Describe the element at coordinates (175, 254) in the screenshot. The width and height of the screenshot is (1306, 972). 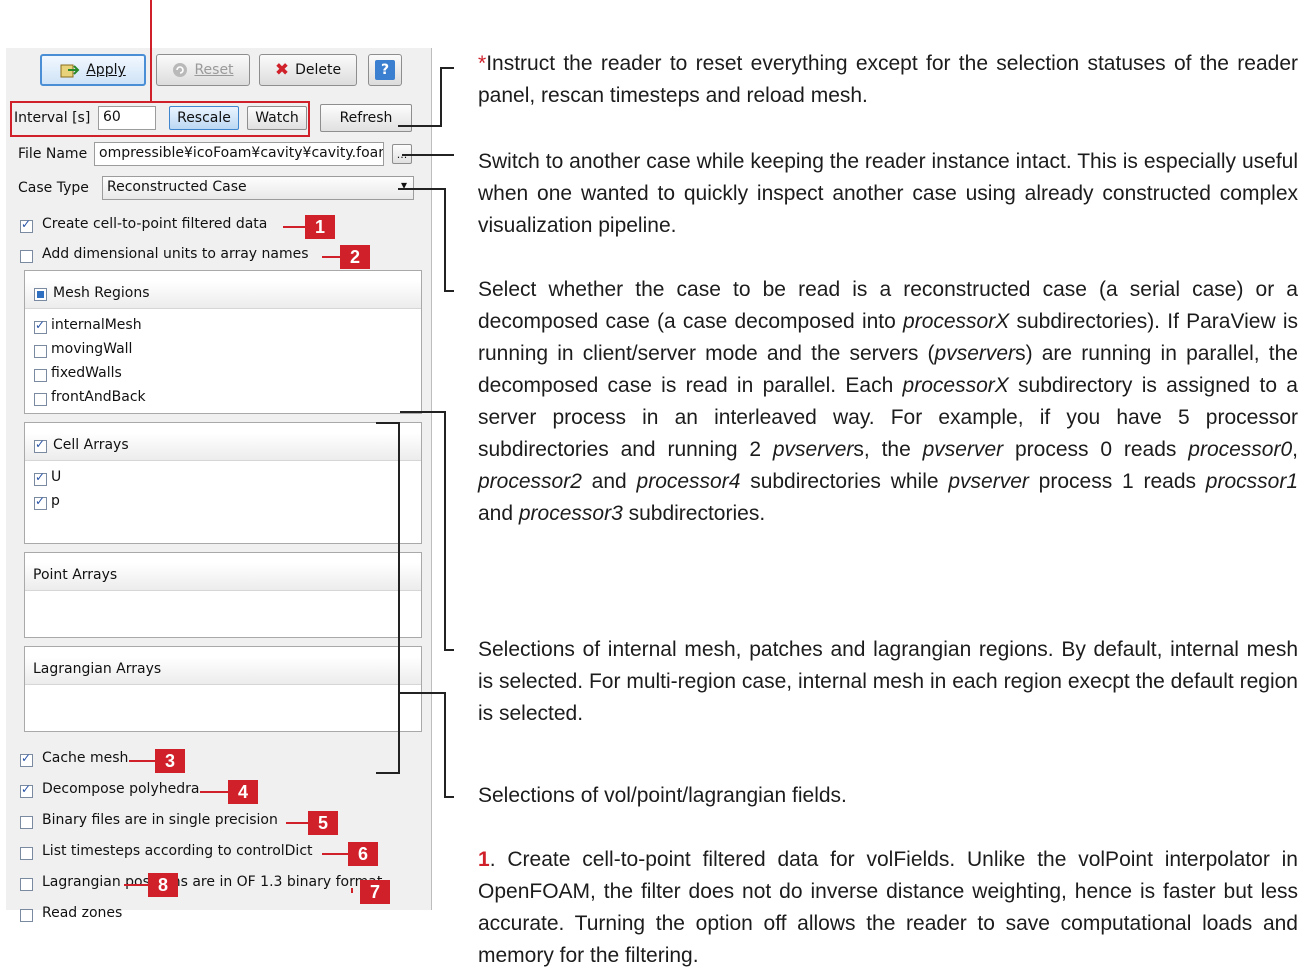
I see `dim-units-label: Add dimensional units to array names` at that location.